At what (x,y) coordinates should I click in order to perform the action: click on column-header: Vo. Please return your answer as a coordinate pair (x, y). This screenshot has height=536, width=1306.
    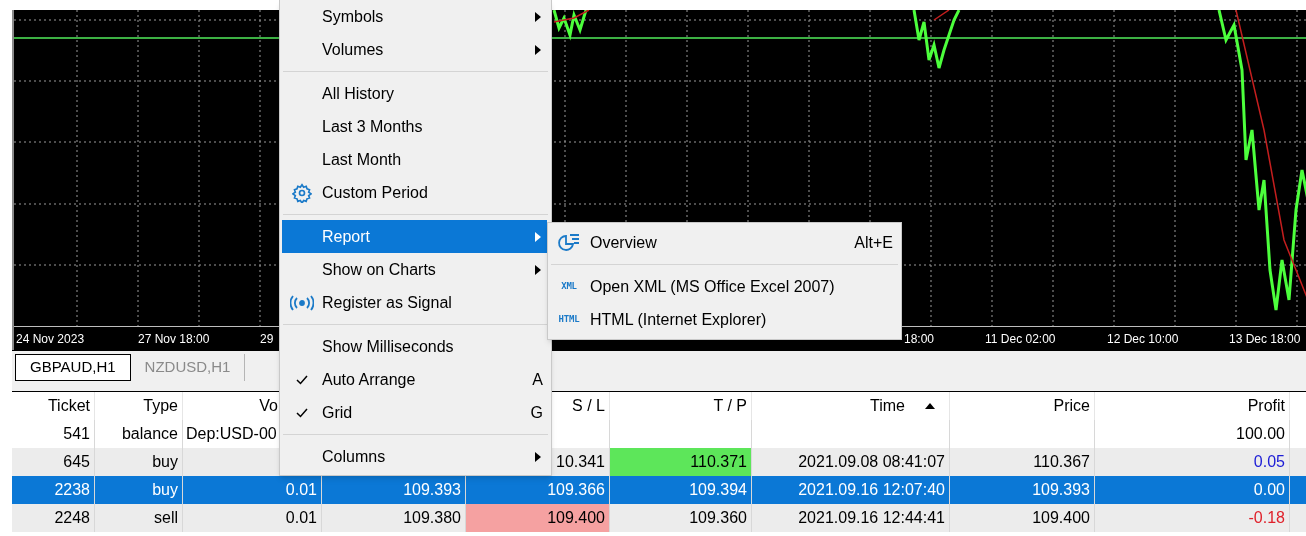
    Looking at the image, I should click on (268, 406).